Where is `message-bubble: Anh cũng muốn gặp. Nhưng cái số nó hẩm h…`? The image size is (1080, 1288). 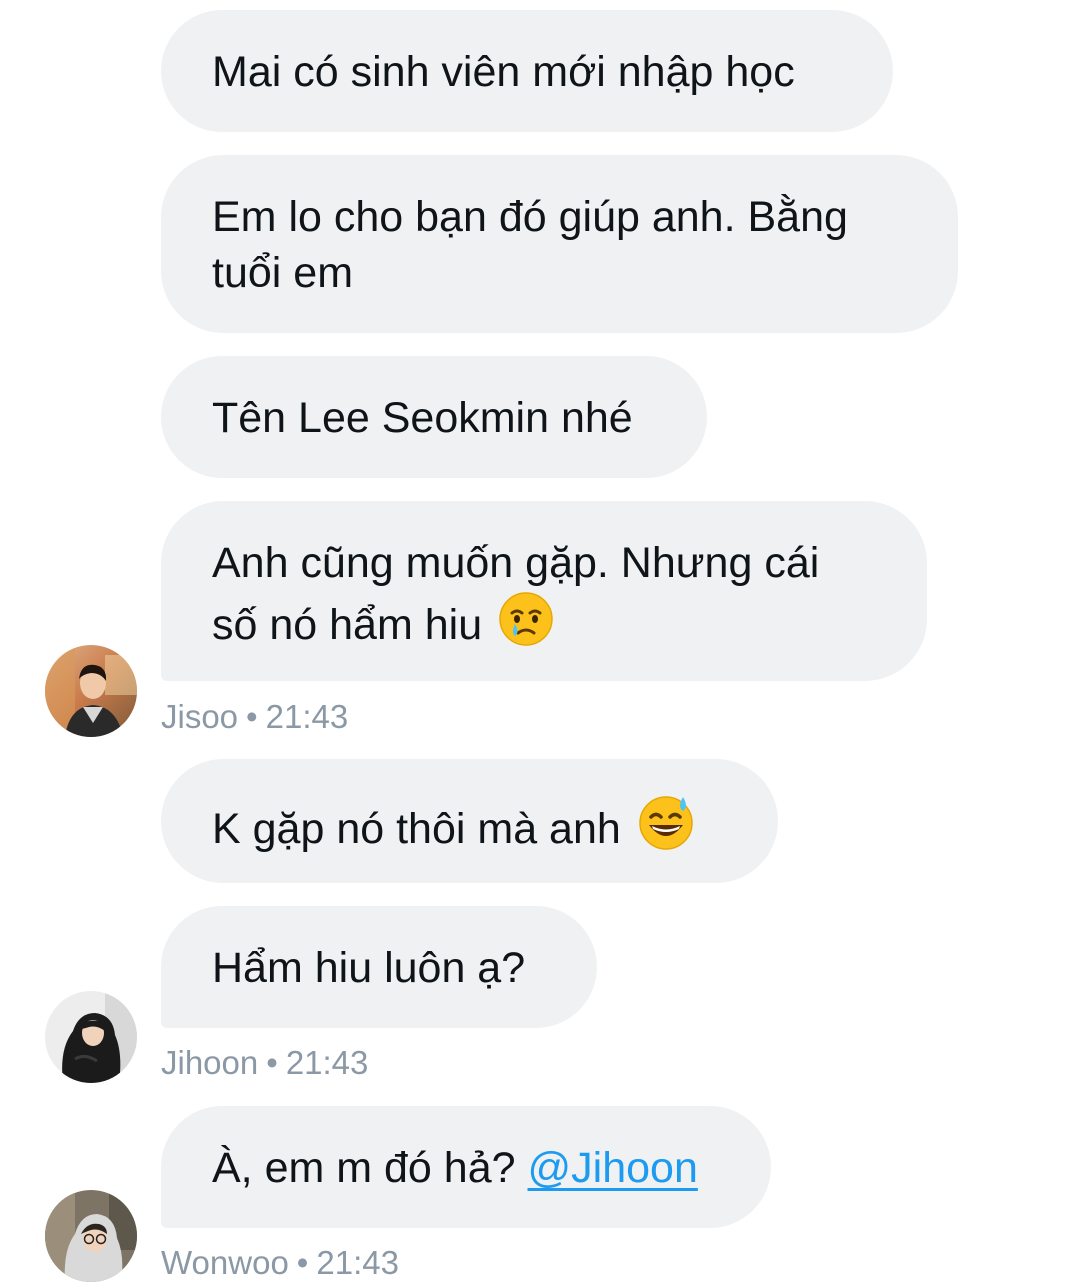
message-bubble: Anh cũng muốn gặp. Nhưng cái số nó hẩm h… is located at coordinates (544, 591).